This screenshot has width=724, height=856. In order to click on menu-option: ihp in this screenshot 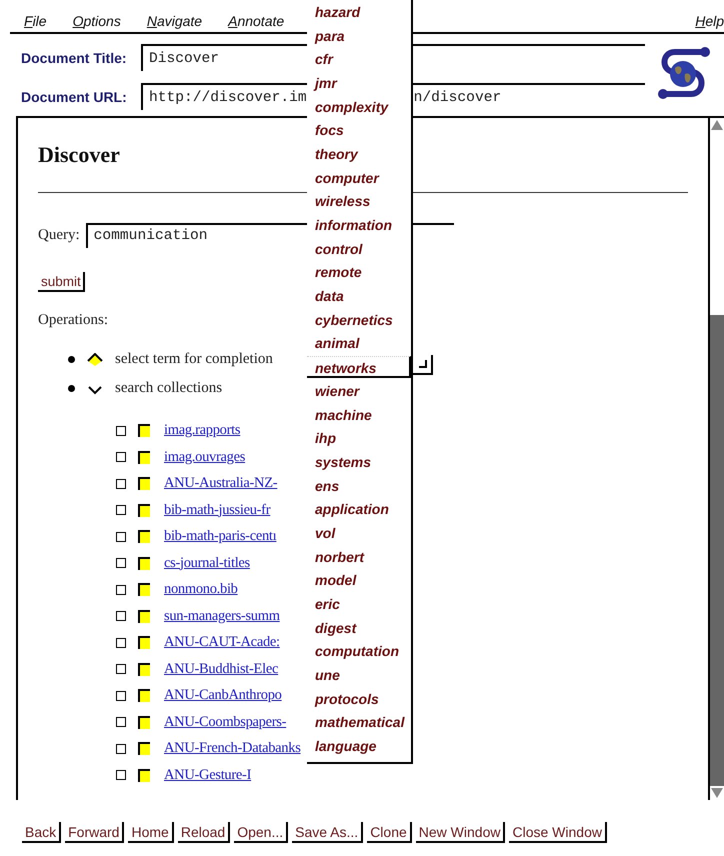, I will do `click(359, 438)`.